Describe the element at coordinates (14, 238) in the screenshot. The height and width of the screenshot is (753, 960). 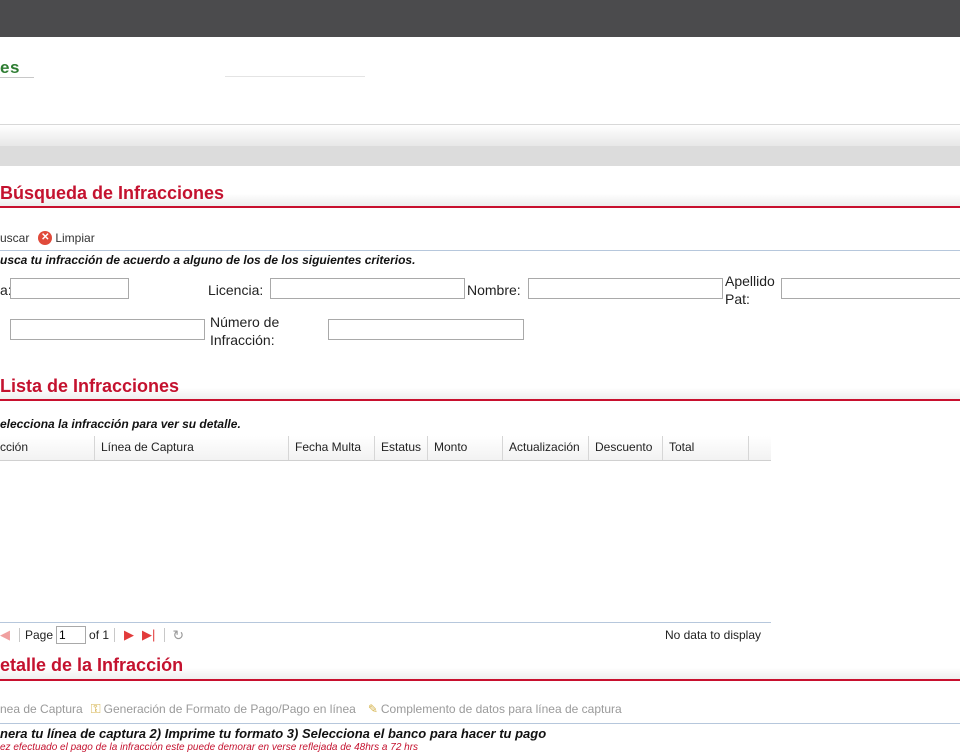
I see `search-button: uscar` at that location.